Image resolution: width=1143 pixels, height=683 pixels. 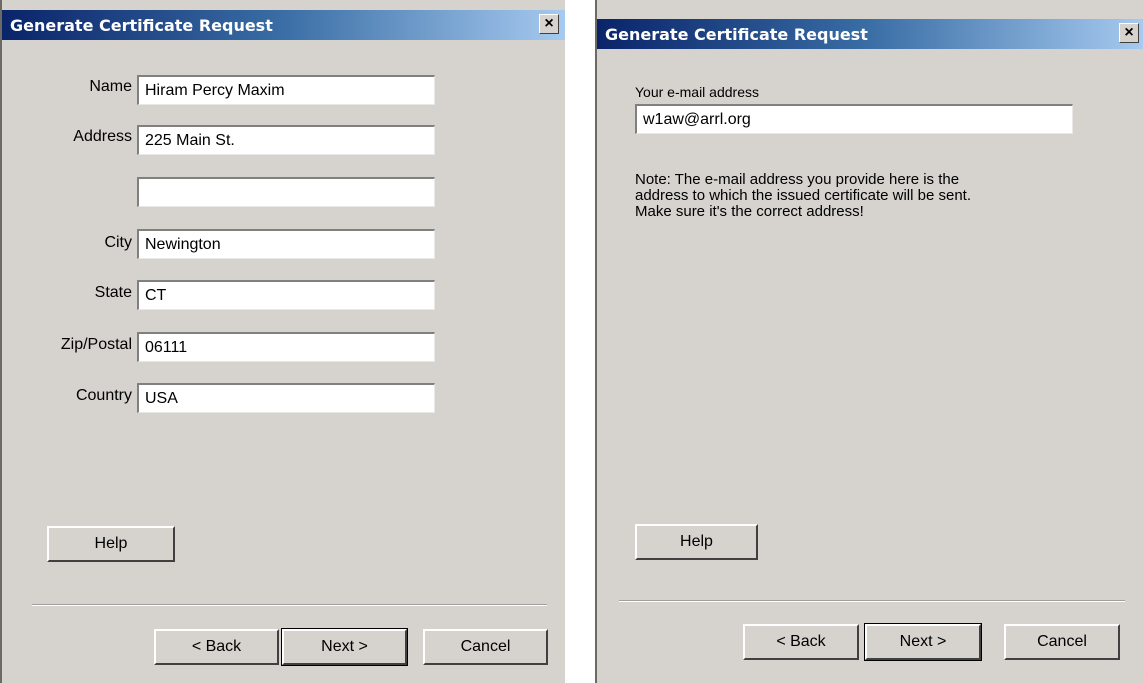 What do you see at coordinates (697, 92) in the screenshot?
I see `email-label: Your e-mail address` at bounding box center [697, 92].